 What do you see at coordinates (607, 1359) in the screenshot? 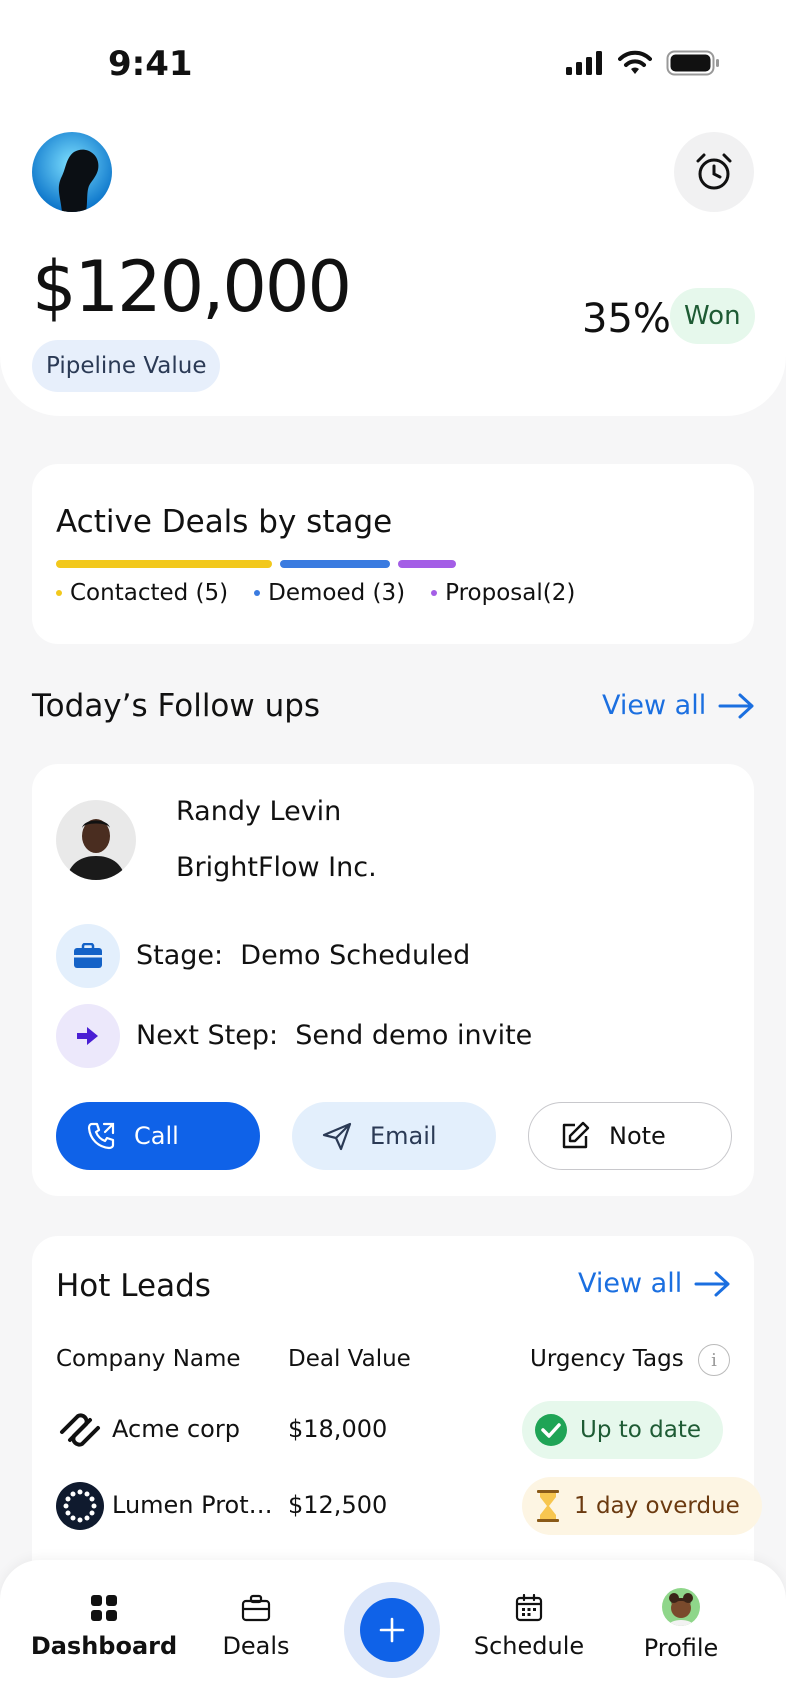
I see `col-urgency: Urgency Tags` at bounding box center [607, 1359].